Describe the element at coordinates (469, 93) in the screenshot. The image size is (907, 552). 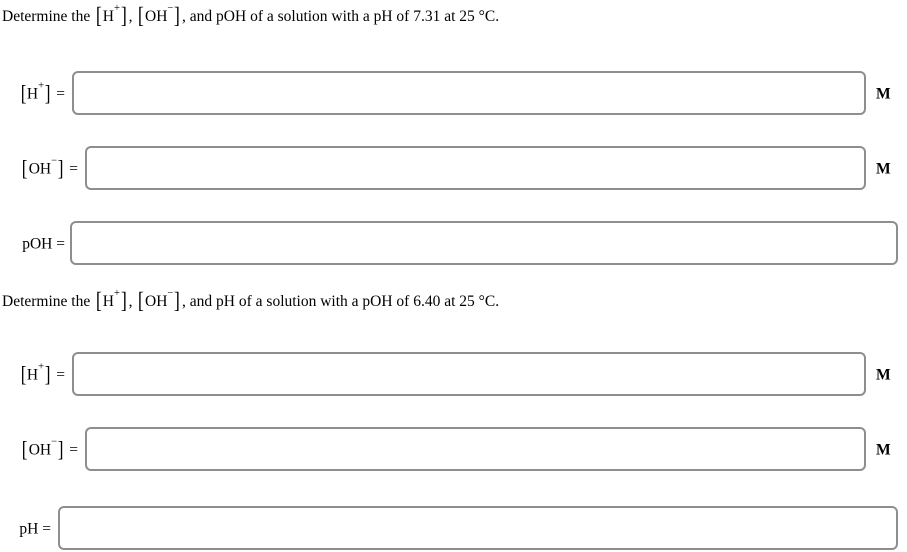
I see `answer-input-h-plus-q1` at that location.